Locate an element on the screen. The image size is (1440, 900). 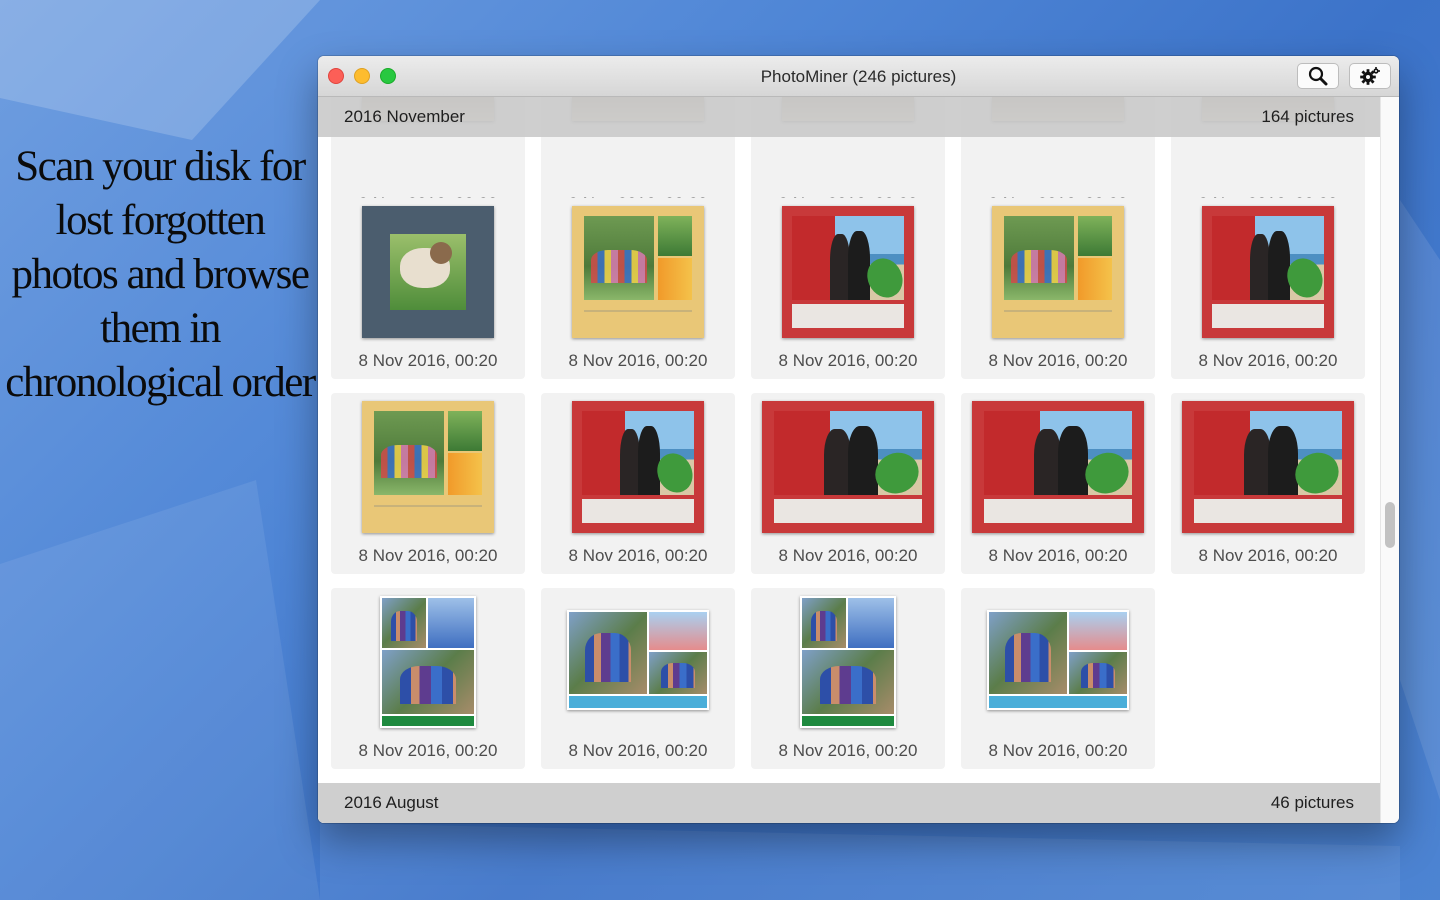
settings-button is located at coordinates (1370, 76).